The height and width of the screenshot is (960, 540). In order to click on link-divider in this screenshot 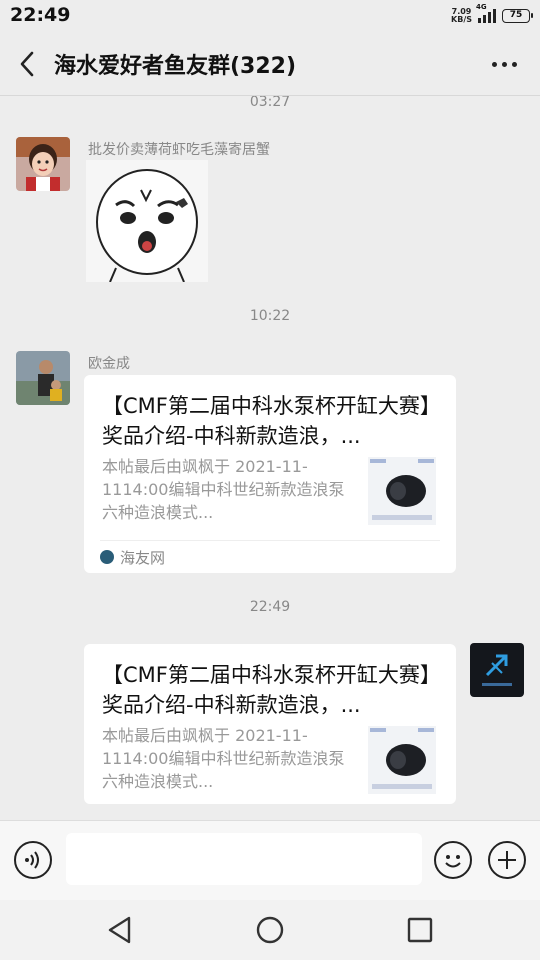, I will do `click(270, 540)`.